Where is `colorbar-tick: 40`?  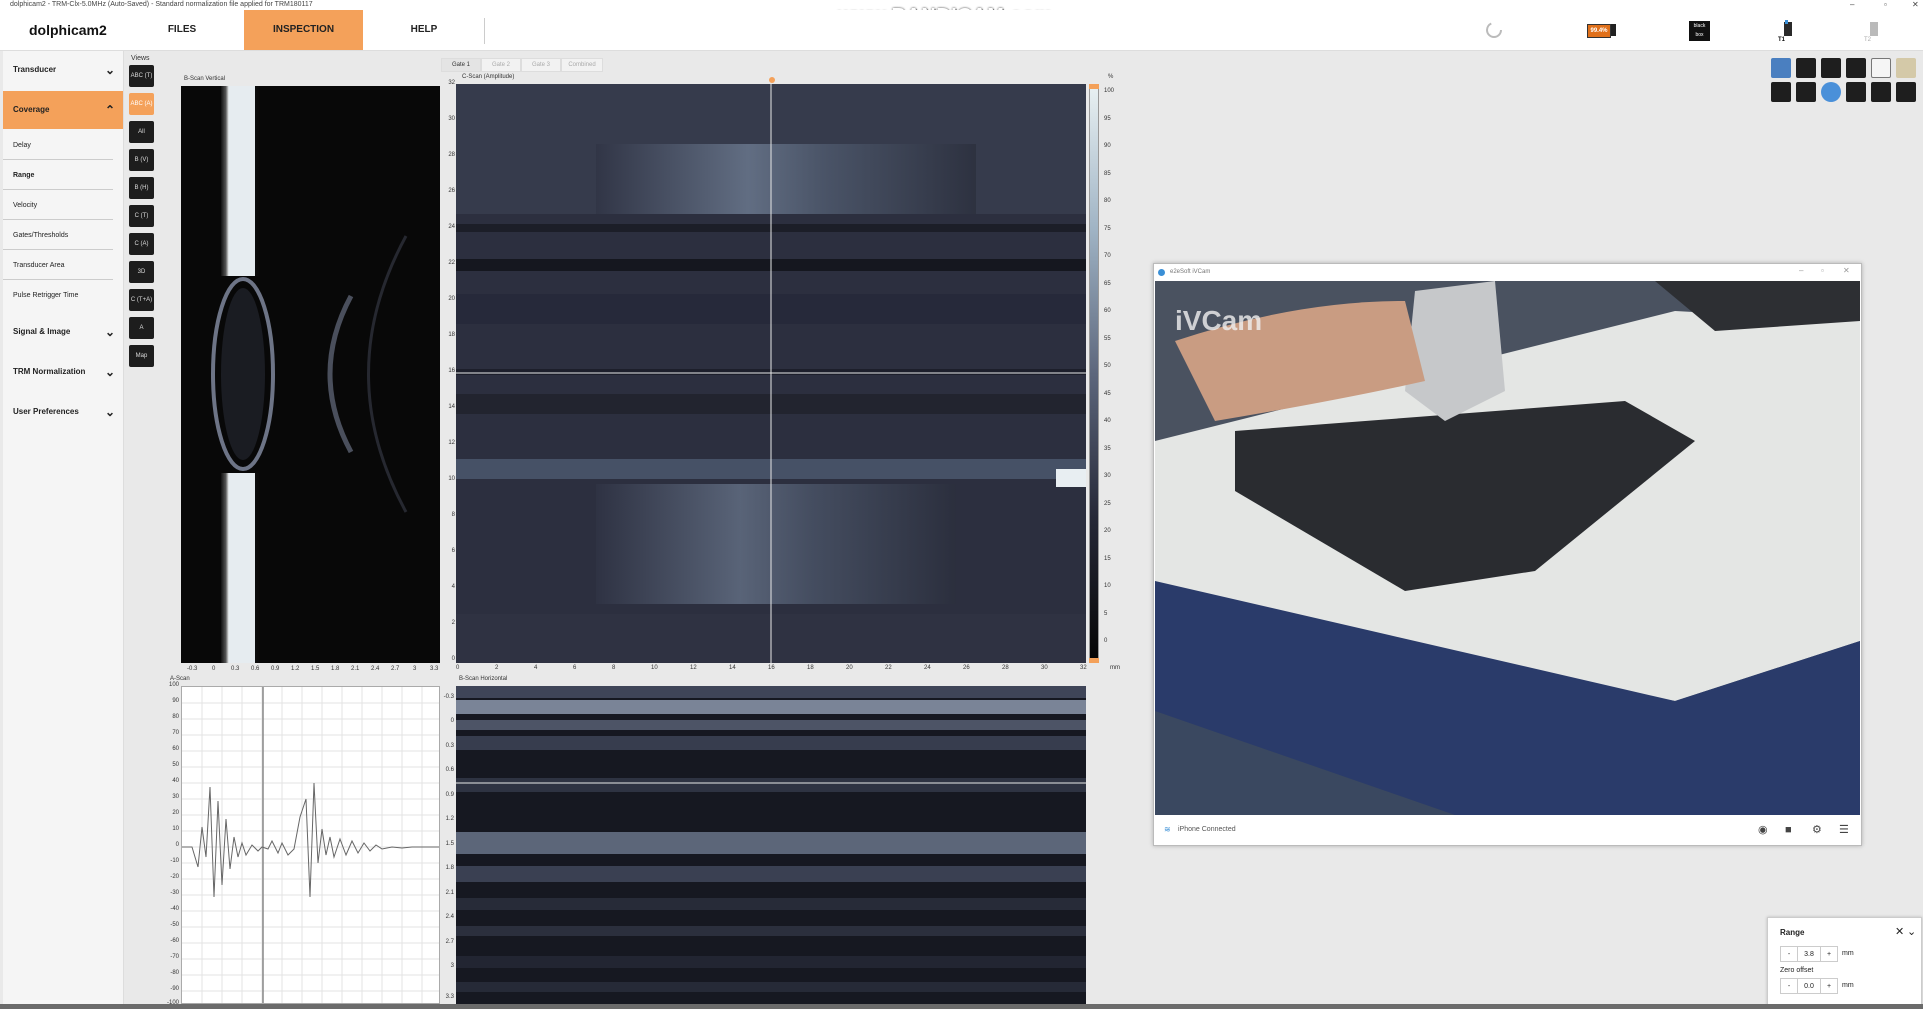 colorbar-tick: 40 is located at coordinates (1107, 421).